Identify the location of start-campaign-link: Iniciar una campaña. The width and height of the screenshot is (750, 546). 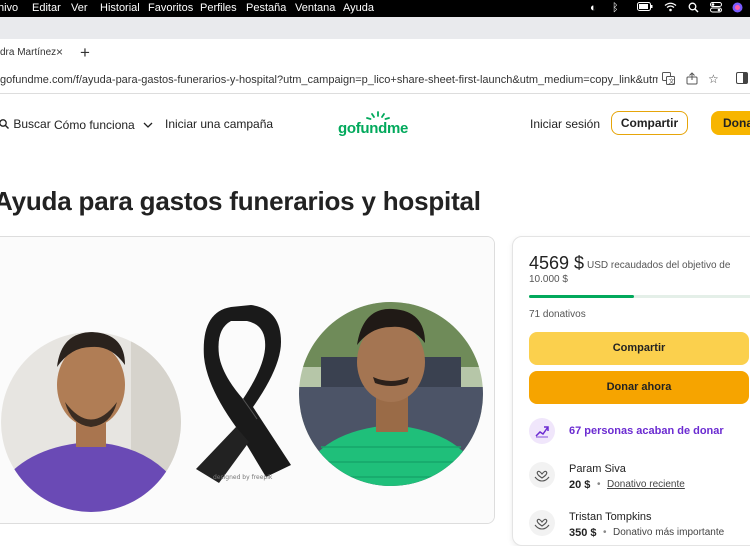
(219, 124).